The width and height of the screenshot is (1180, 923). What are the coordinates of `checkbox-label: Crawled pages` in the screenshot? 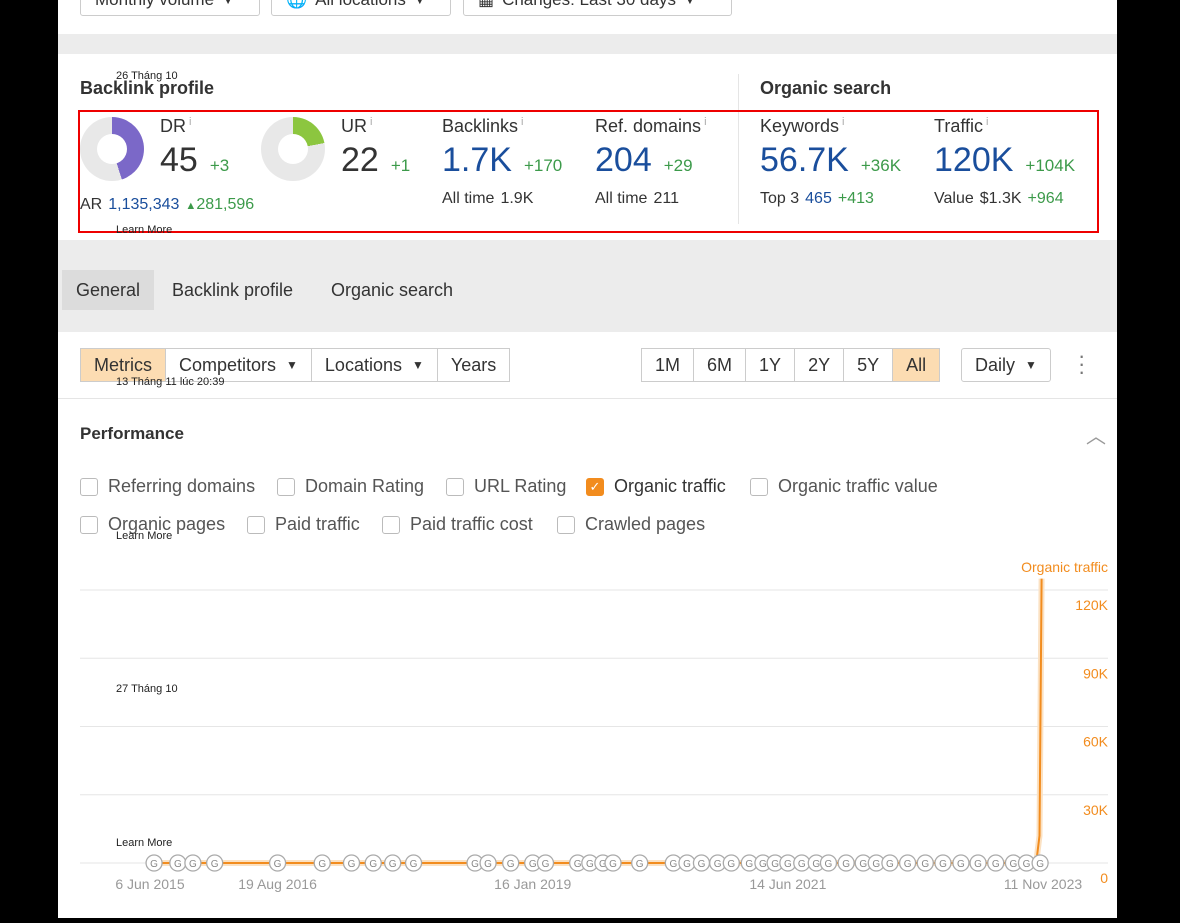 It's located at (645, 524).